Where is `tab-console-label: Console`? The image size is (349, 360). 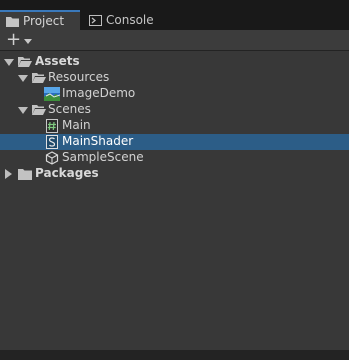 tab-console-label: Console is located at coordinates (130, 20).